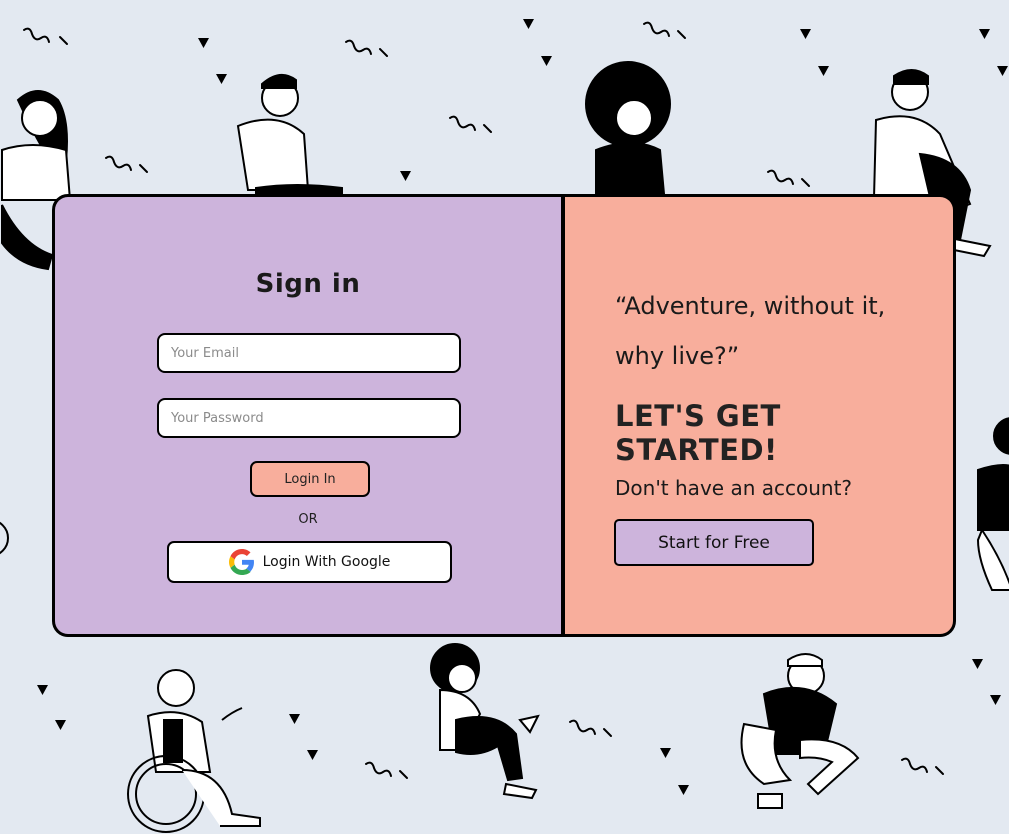 The height and width of the screenshot is (834, 1009). Describe the element at coordinates (308, 284) in the screenshot. I see `signin-title: Sign in` at that location.